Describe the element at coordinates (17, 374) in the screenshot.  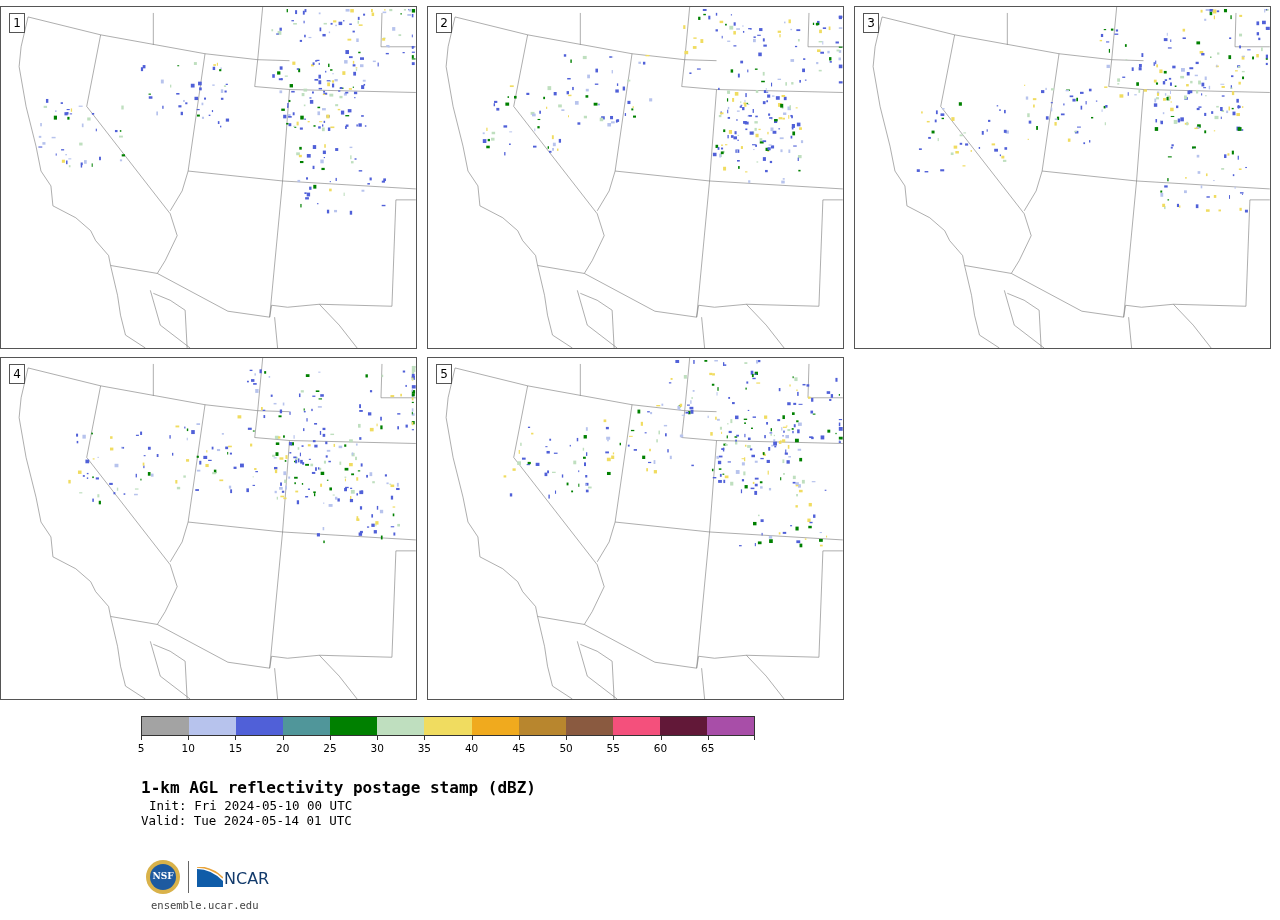
I see `panel-number: 4` at that location.